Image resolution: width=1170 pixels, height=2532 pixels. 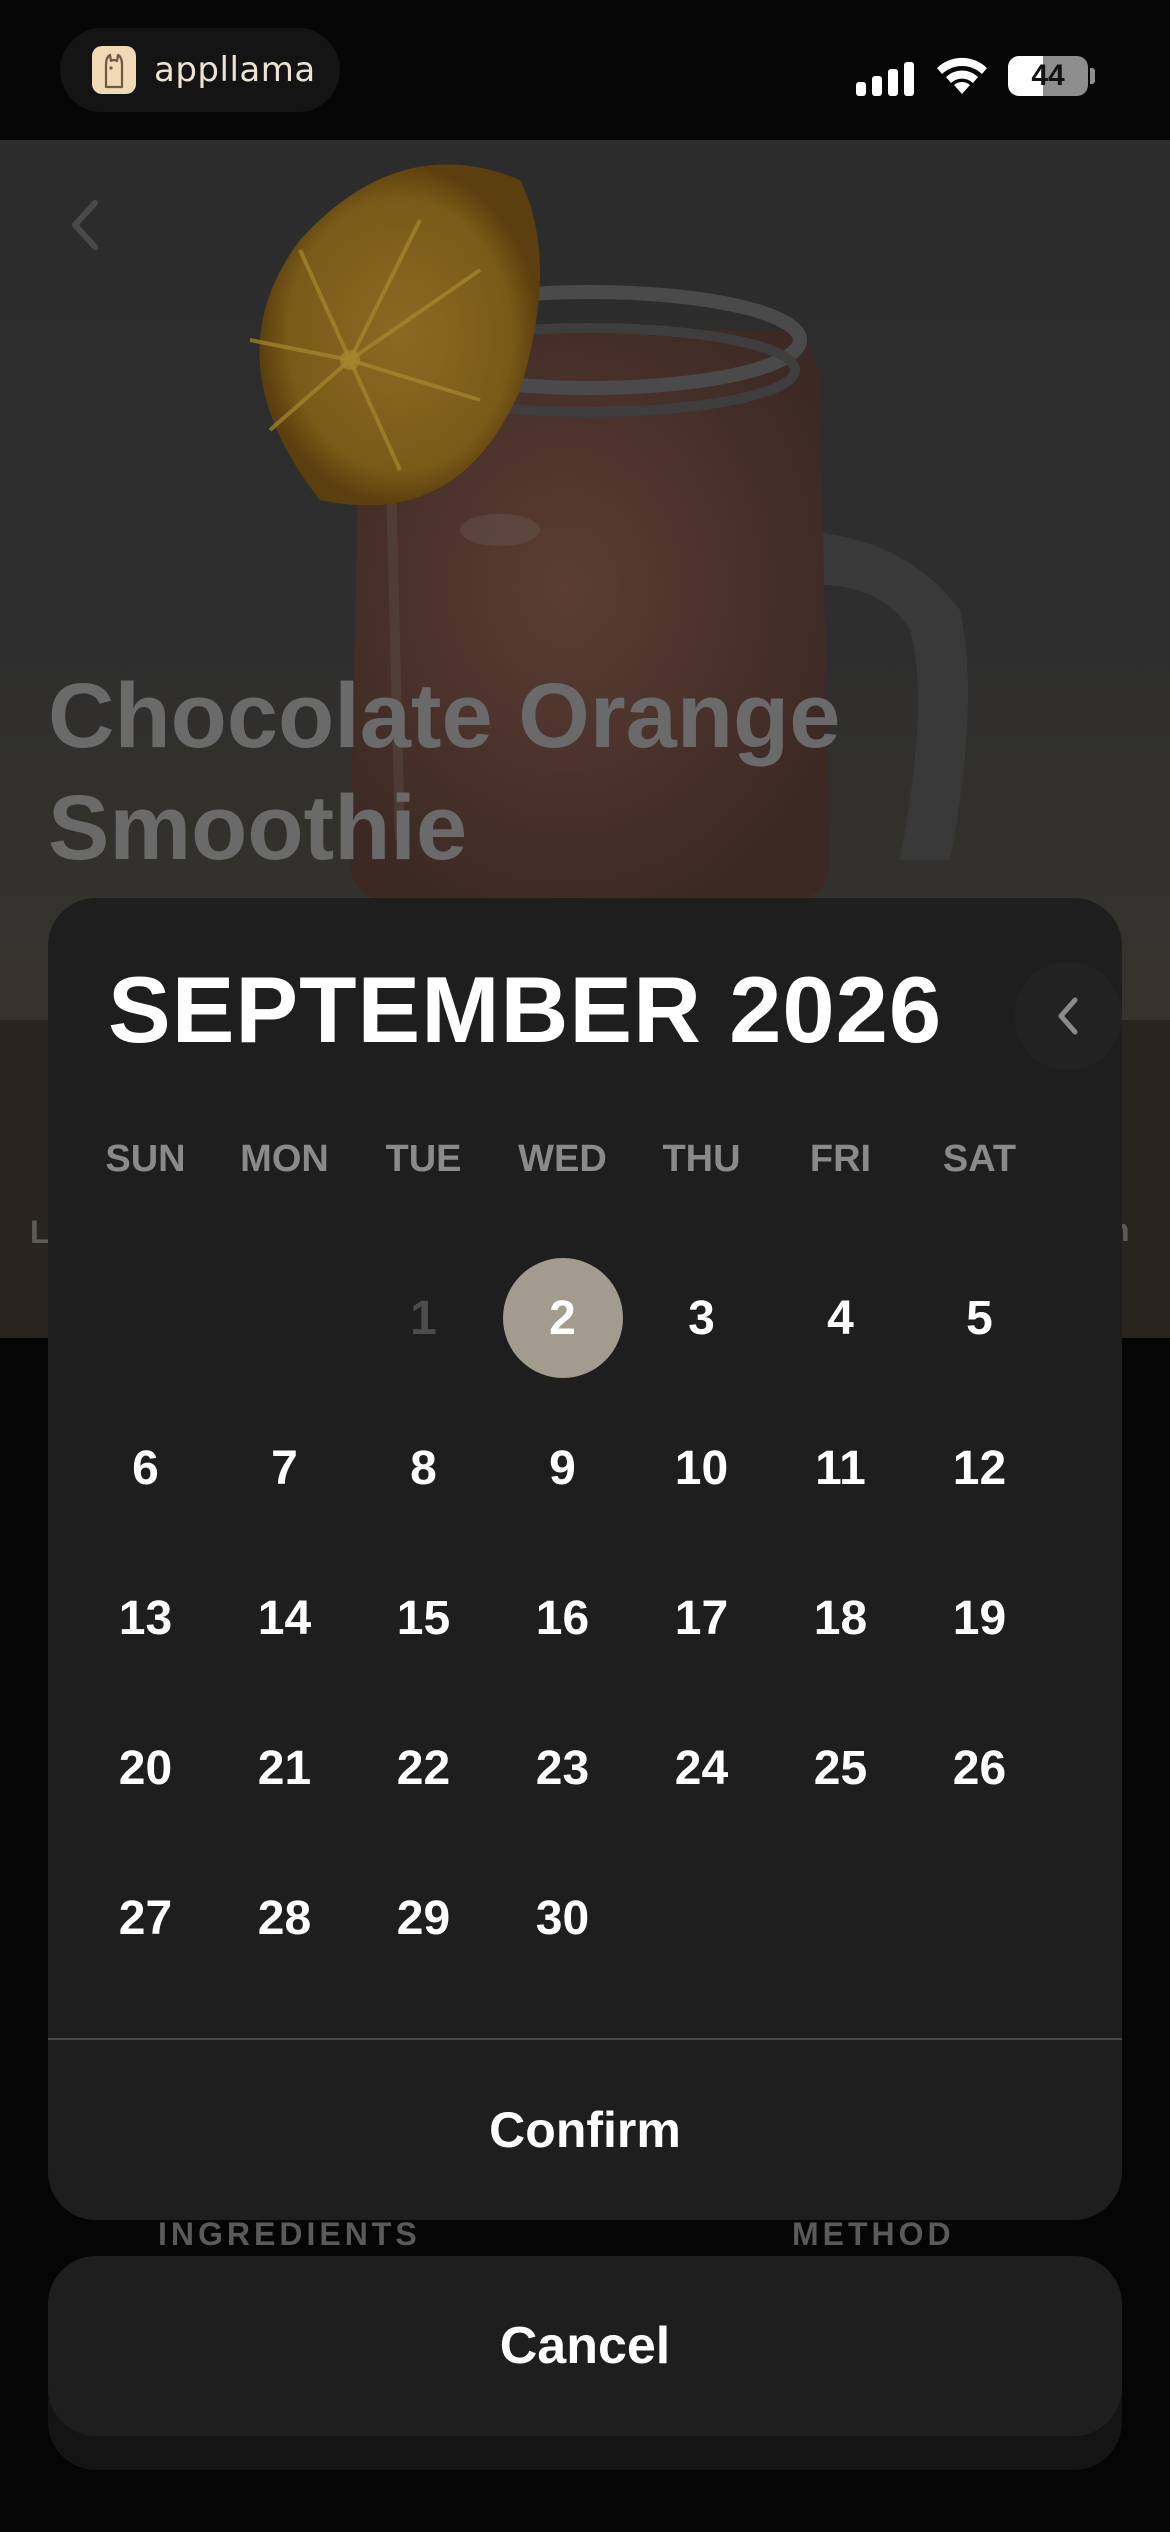 I want to click on day-cell: 23, so click(x=562, y=1783).